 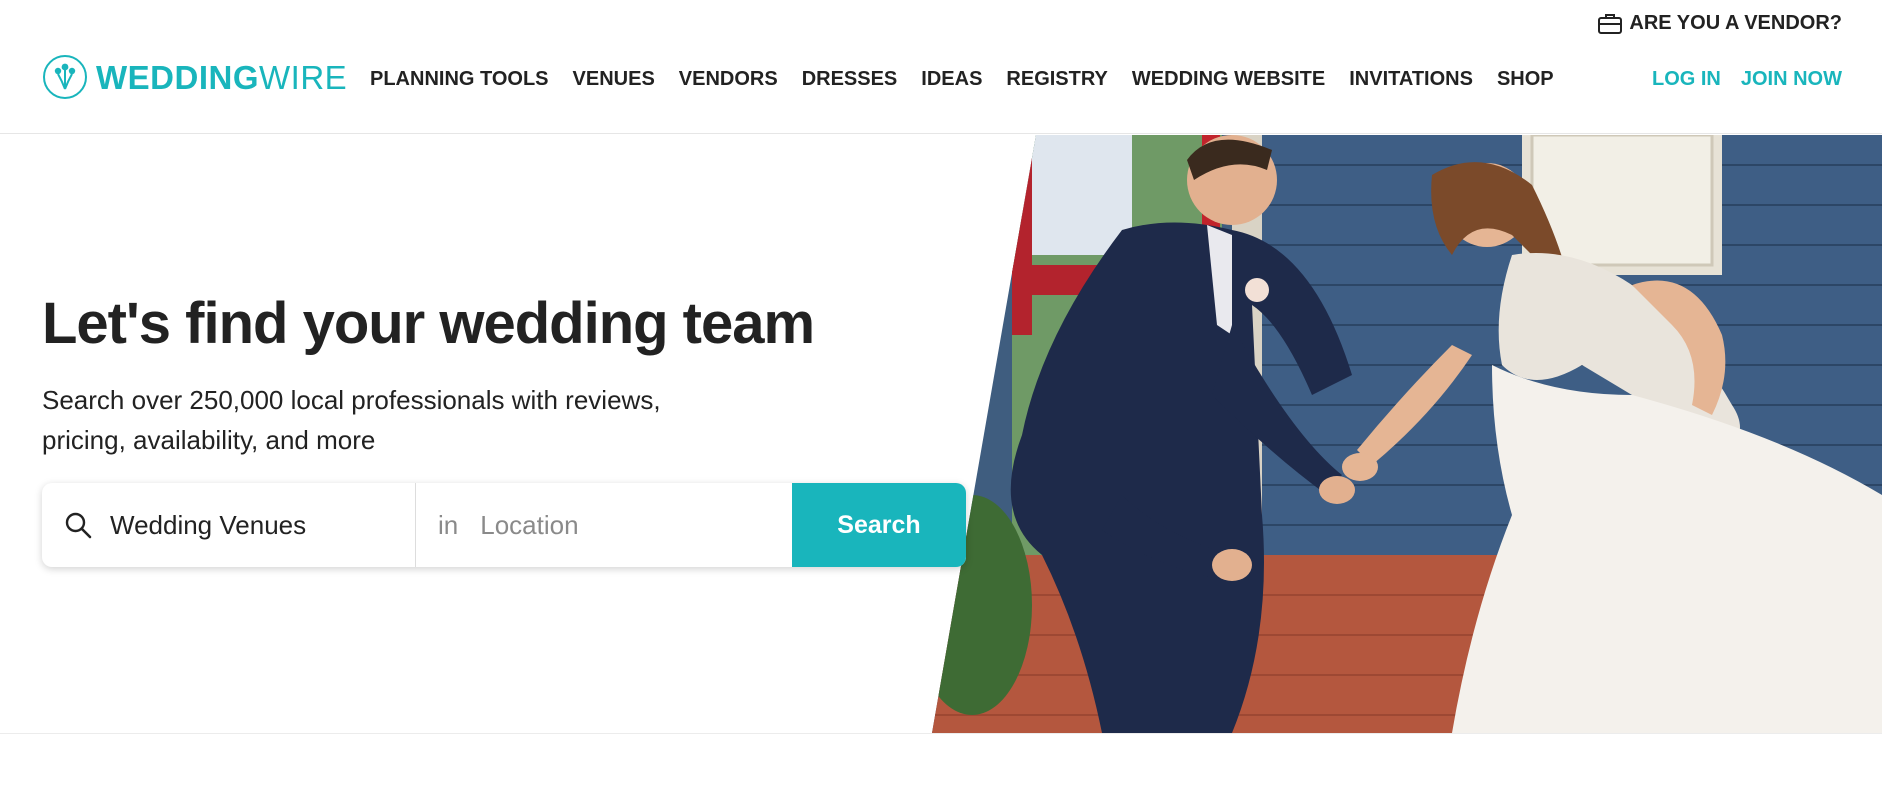 I want to click on nav-vendors: VENDORS, so click(x=728, y=79).